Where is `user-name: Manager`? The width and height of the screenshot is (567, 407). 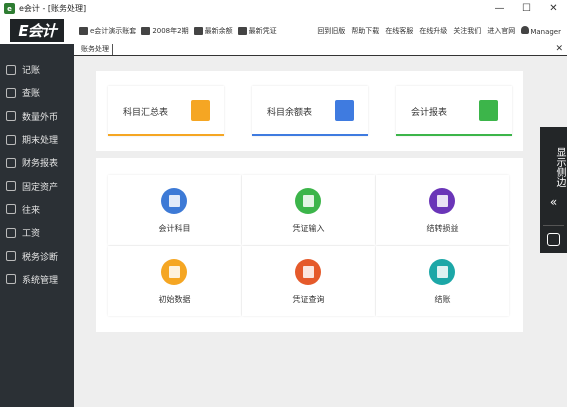
user-name: Manager is located at coordinates (545, 31).